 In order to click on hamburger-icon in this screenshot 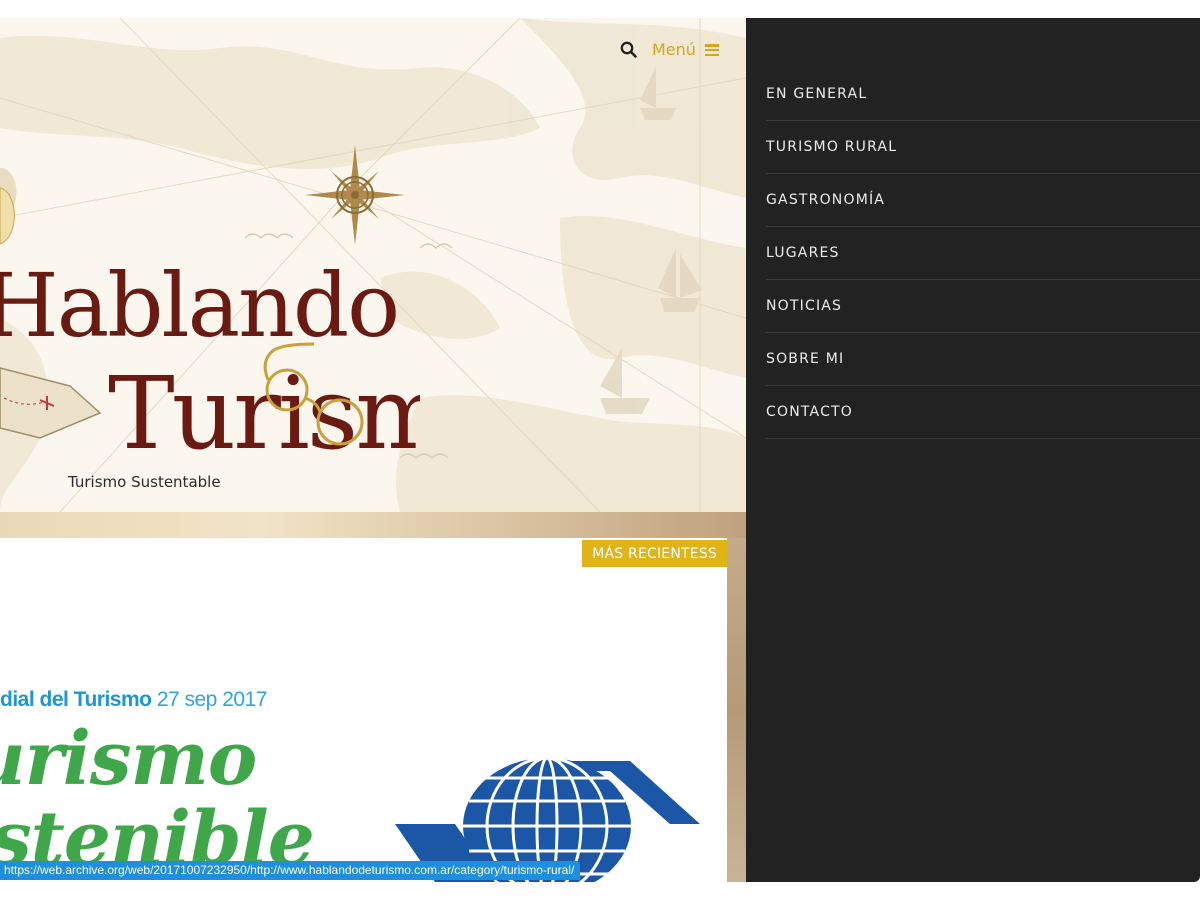, I will do `click(711, 50)`.